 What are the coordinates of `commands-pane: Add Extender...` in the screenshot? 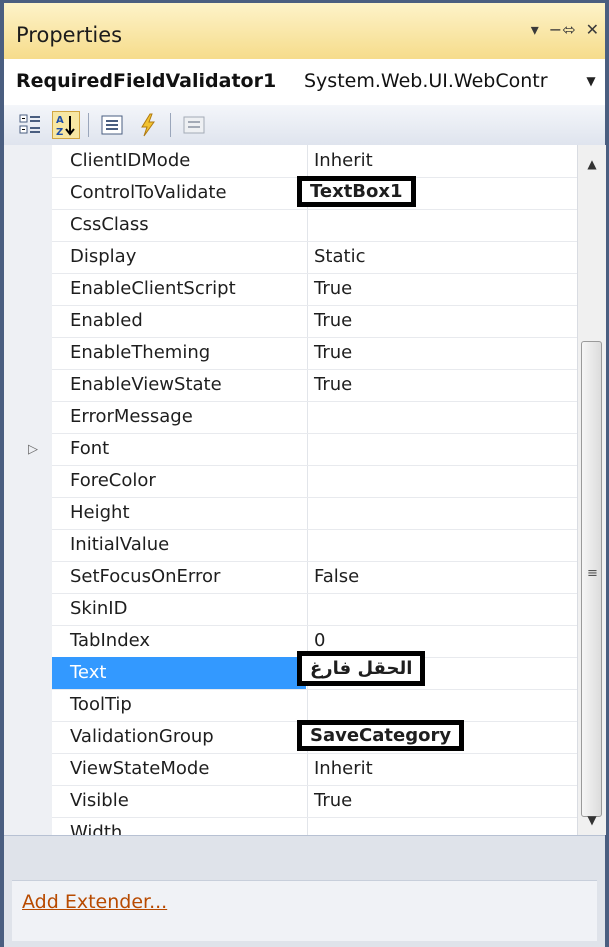 It's located at (304, 891).